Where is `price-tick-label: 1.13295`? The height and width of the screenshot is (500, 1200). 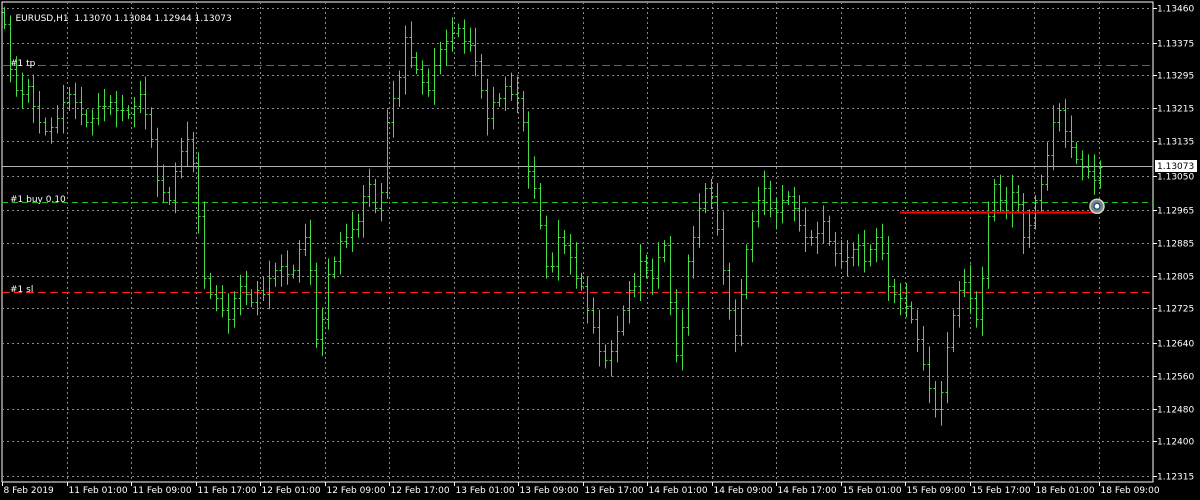
price-tick-label: 1.13295 is located at coordinates (1175, 77).